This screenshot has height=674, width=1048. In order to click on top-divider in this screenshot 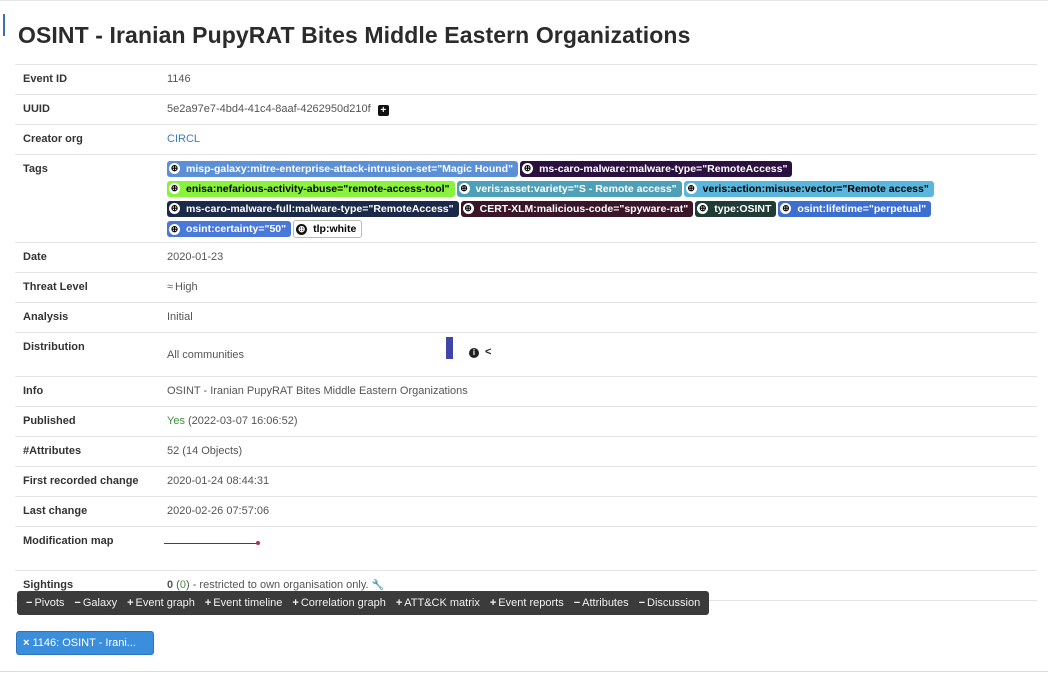, I will do `click(524, 0)`.